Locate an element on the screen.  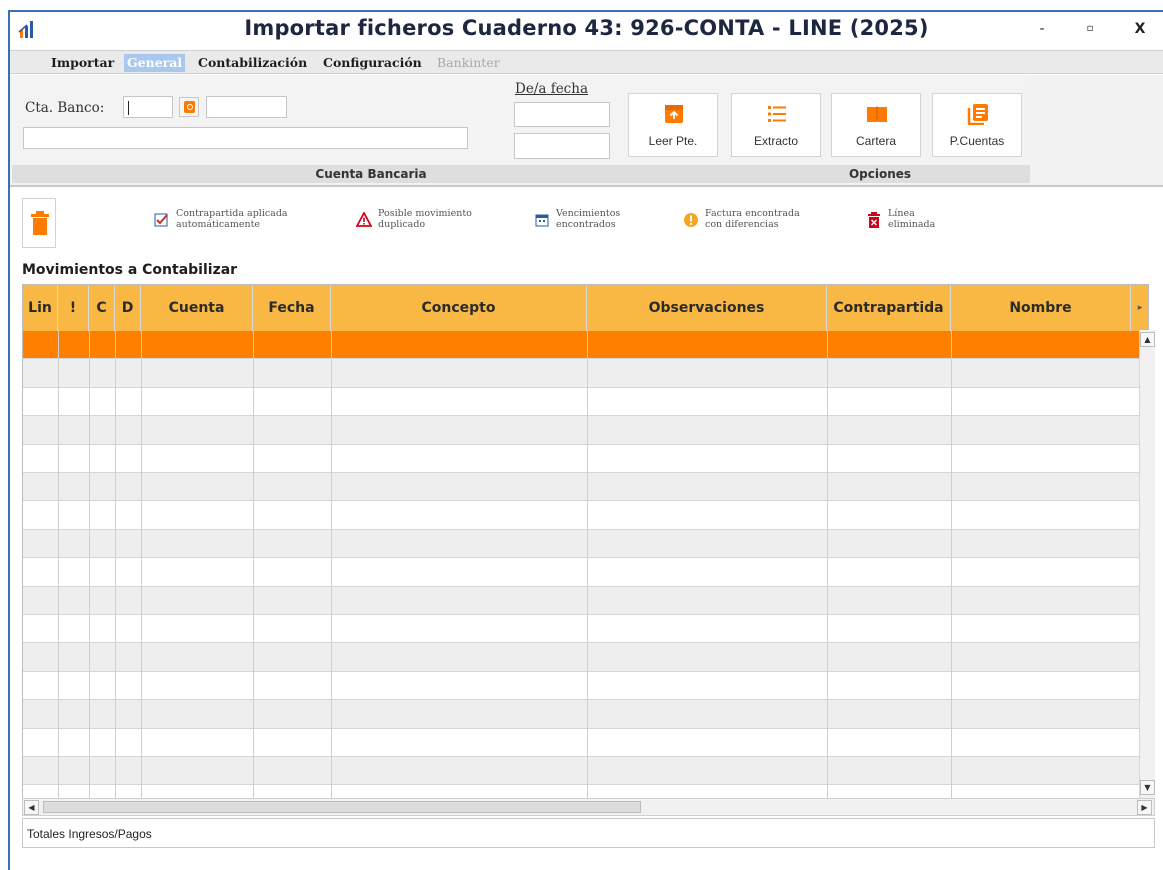
totals-label: Totales Ingresos/Pagos is located at coordinates (89, 834).